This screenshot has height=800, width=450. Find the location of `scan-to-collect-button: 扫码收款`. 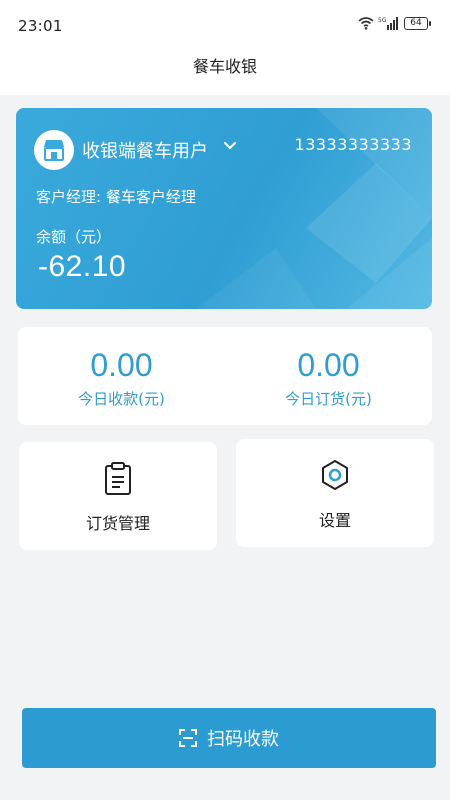

scan-to-collect-button: 扫码收款 is located at coordinates (229, 738).